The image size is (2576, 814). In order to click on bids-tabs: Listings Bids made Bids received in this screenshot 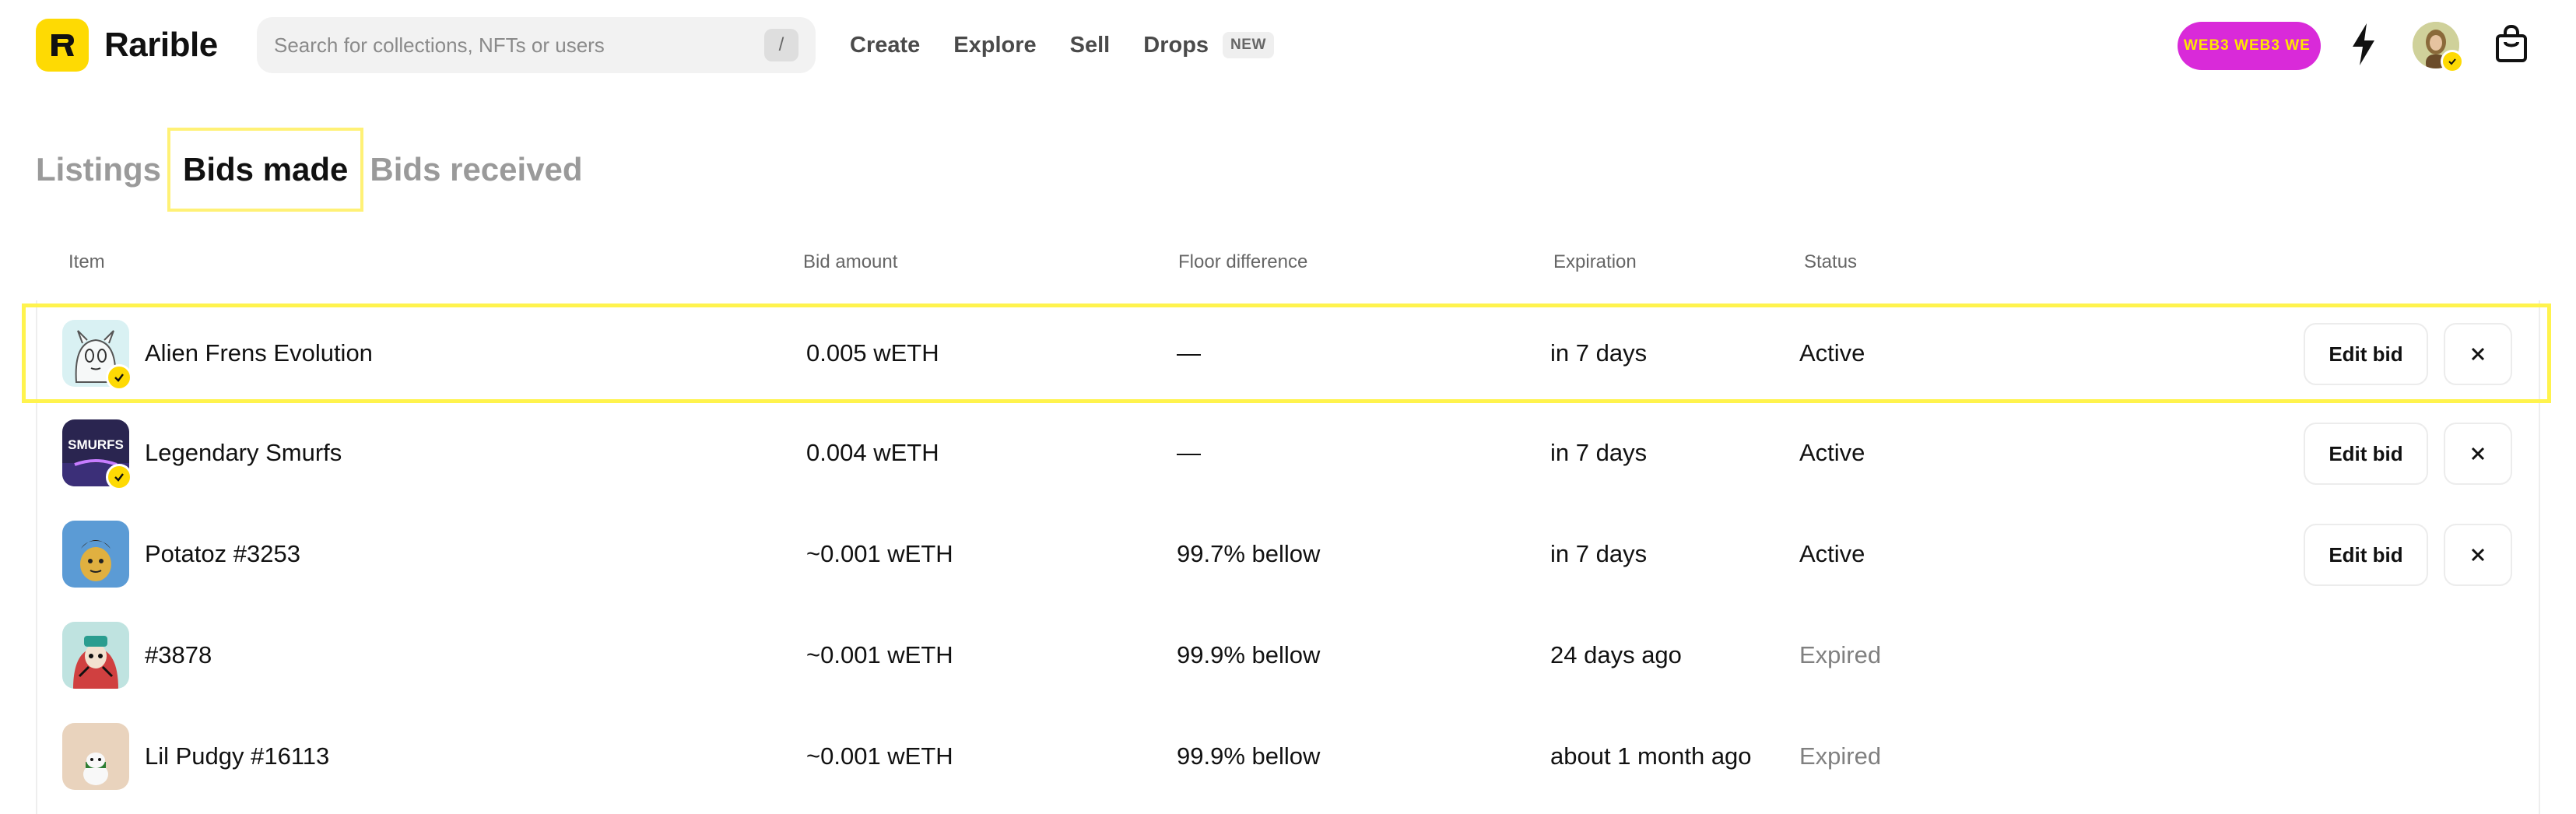, I will do `click(310, 170)`.